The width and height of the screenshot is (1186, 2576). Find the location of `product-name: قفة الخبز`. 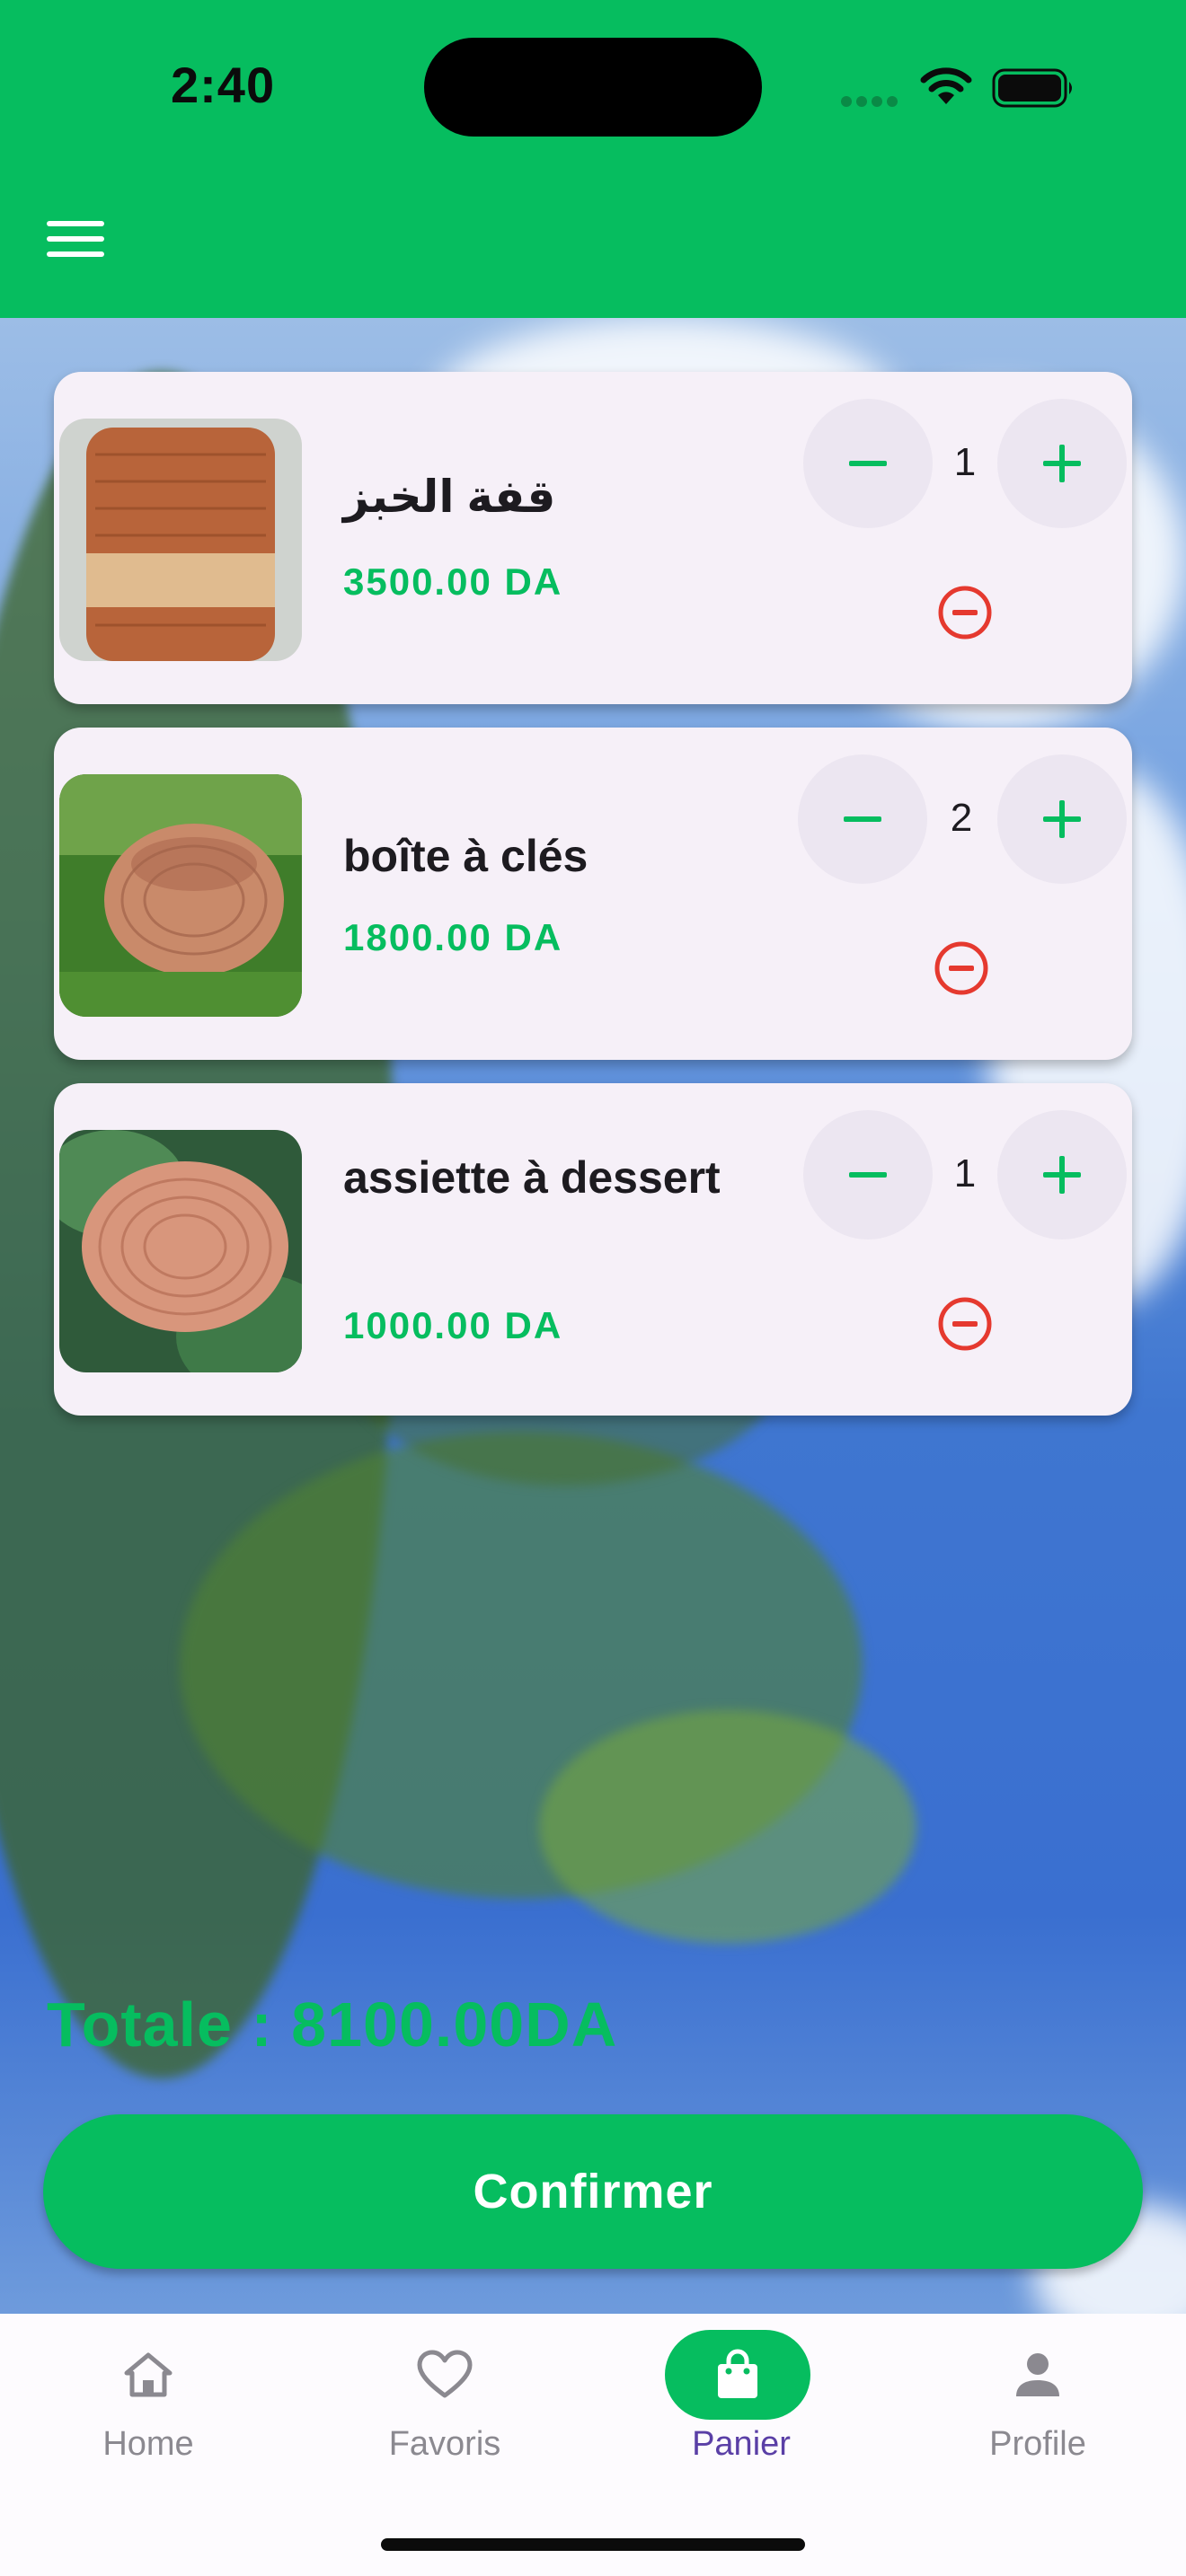

product-name: قفة الخبز is located at coordinates (449, 497).